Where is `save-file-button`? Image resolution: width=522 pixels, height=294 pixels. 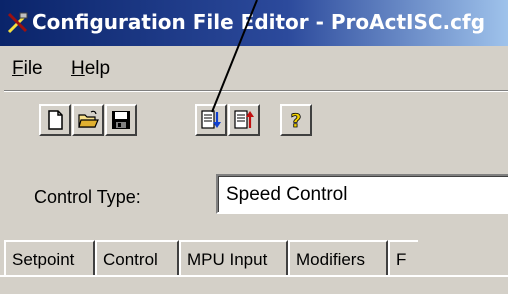
save-file-button is located at coordinates (121, 120).